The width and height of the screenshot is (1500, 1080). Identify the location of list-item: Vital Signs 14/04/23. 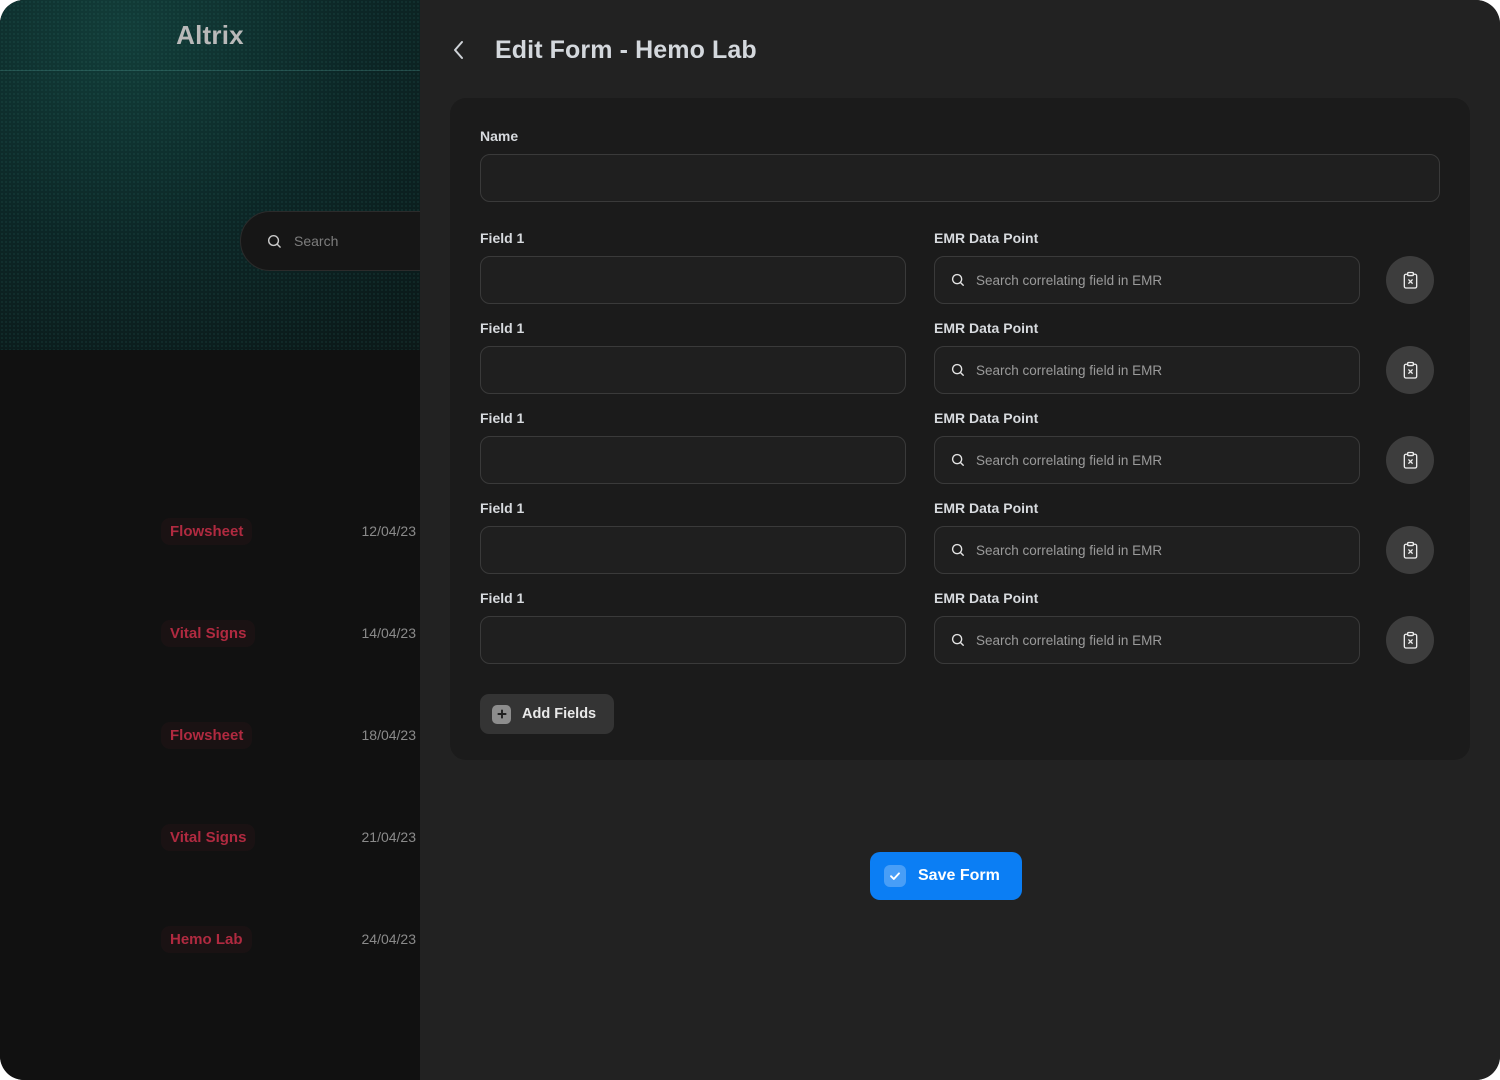
(210, 633).